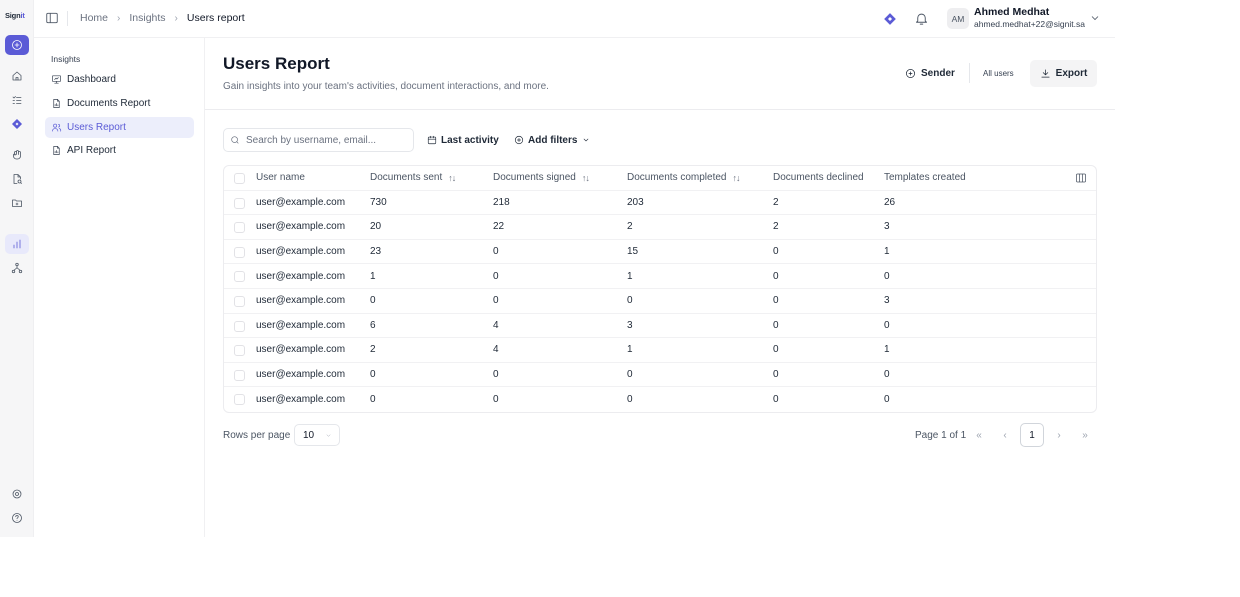  What do you see at coordinates (52, 18) in the screenshot?
I see `sidebar-toggle-button` at bounding box center [52, 18].